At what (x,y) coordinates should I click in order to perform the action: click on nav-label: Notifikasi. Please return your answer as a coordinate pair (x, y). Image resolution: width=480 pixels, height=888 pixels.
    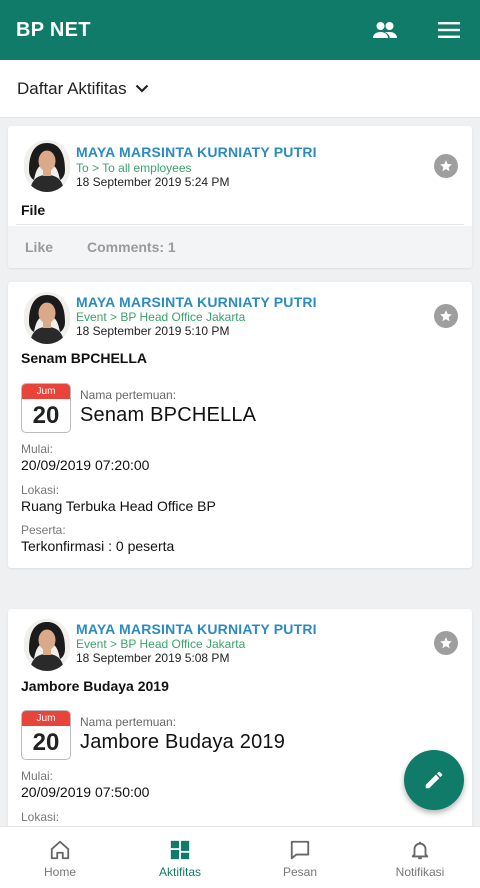
    Looking at the image, I should click on (420, 871).